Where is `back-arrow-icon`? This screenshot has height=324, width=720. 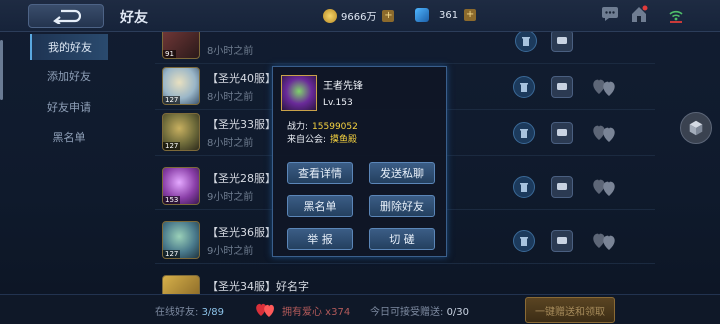 back-arrow-icon is located at coordinates (67, 16).